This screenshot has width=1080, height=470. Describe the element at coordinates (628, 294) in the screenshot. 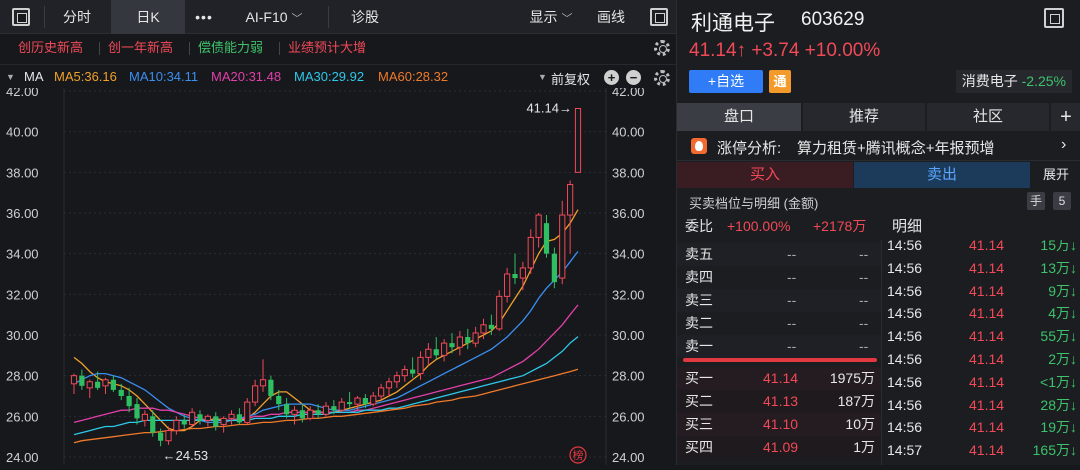

I see `y-tick-label-right: 32.00` at that location.